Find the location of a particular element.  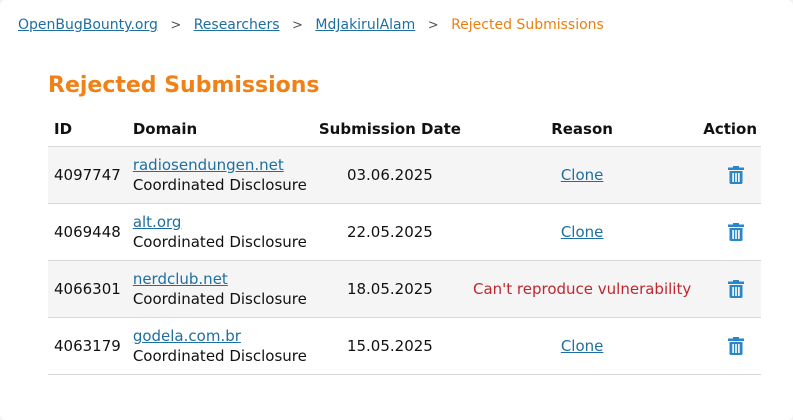

reason-text: Can't reproduce vulnerability is located at coordinates (582, 289).